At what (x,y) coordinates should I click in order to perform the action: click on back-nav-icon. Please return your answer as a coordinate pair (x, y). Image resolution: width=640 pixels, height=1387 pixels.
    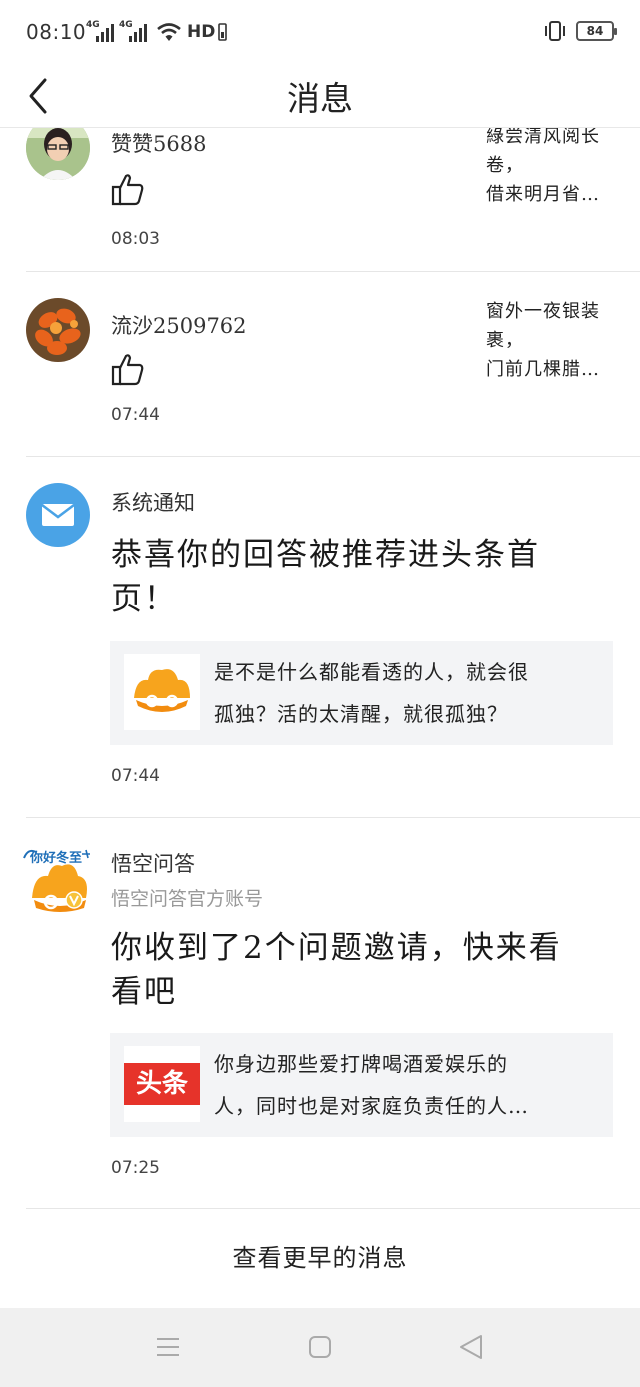
    Looking at the image, I should click on (471, 1347).